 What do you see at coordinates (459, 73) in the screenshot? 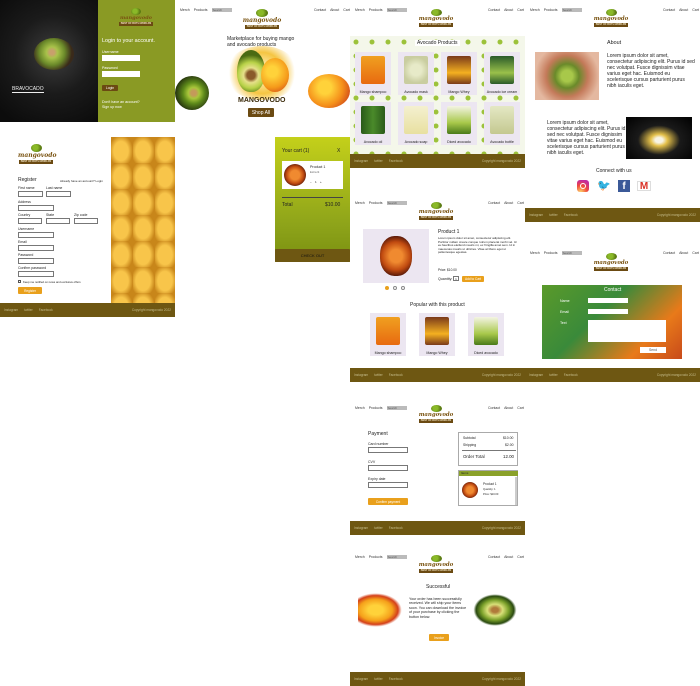
I see `product-card: Mango Whey` at bounding box center [459, 73].